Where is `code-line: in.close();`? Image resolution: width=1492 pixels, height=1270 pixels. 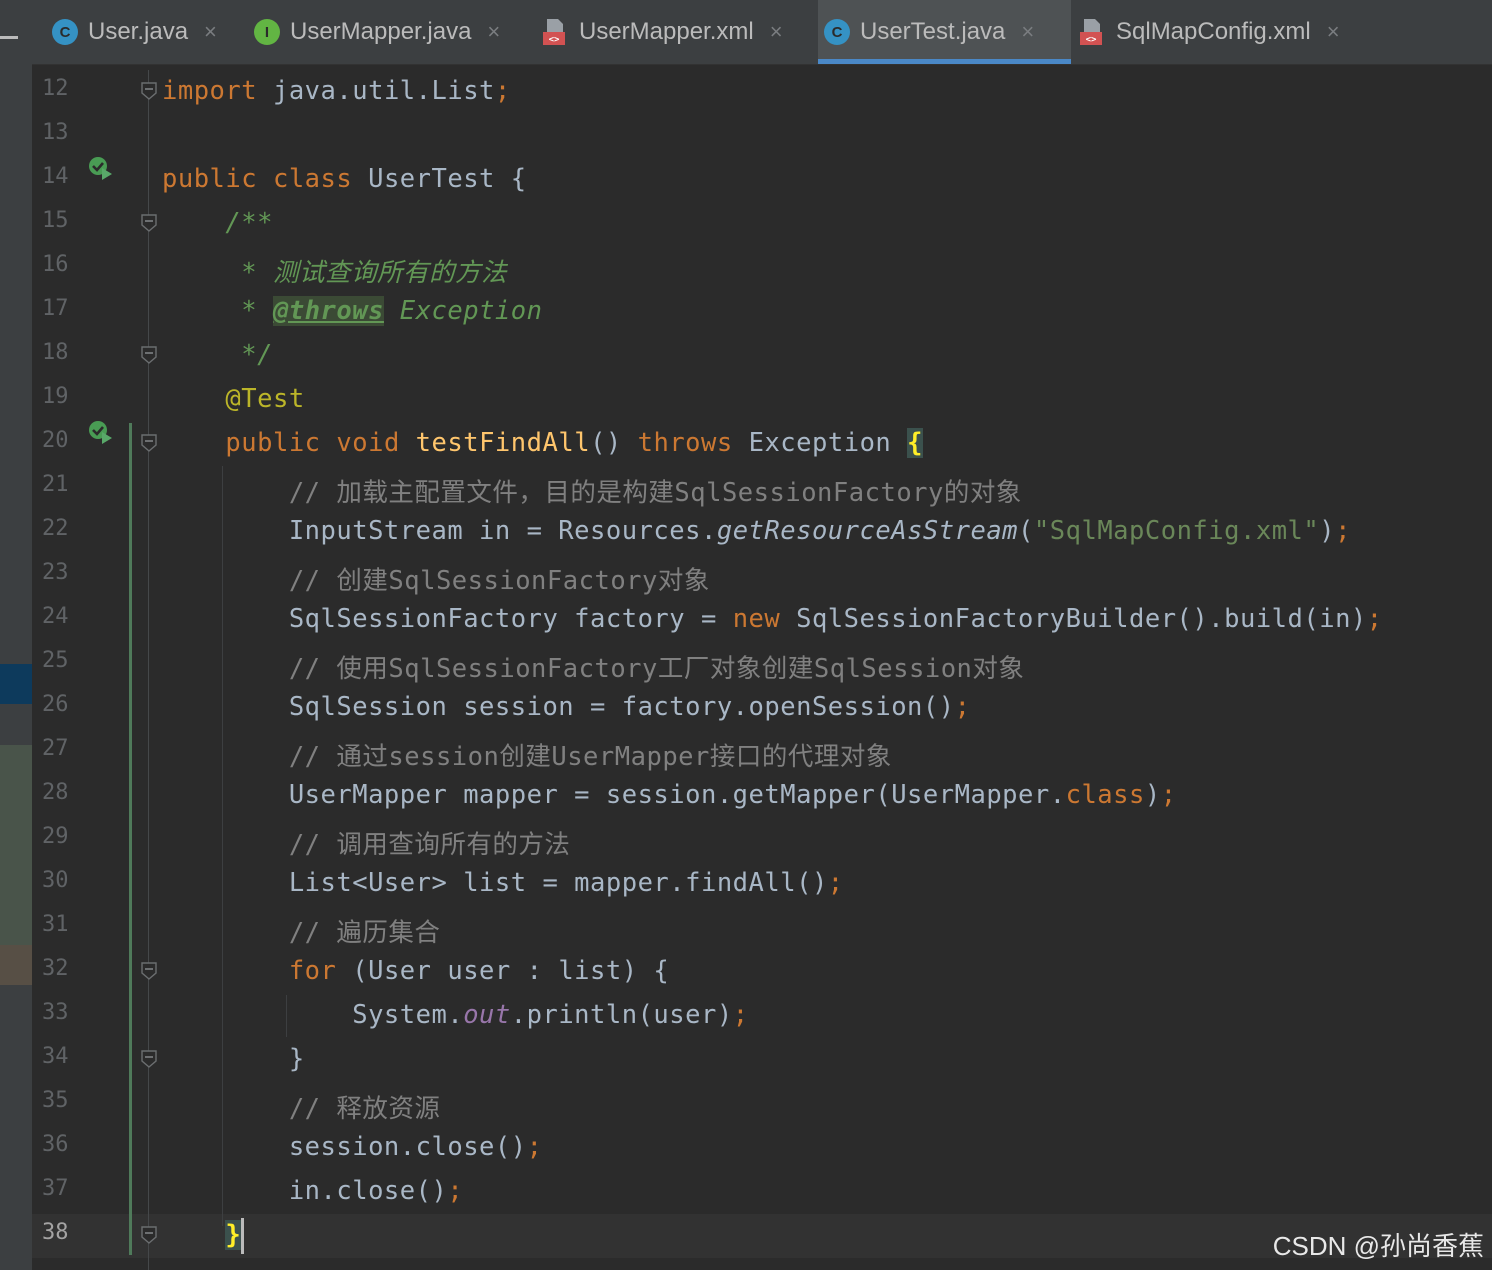
code-line: in.close(); is located at coordinates (312, 1191).